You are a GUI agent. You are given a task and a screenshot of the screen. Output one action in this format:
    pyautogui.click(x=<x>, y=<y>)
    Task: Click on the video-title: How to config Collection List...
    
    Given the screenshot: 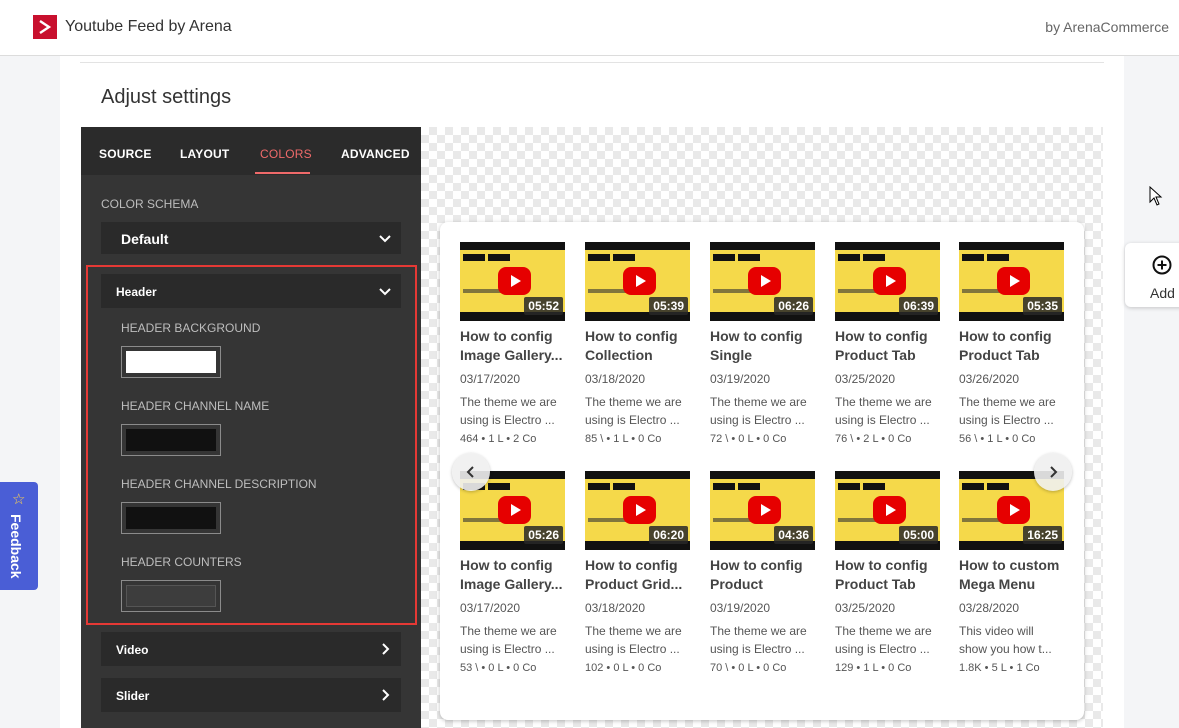 What is the action you would take?
    pyautogui.click(x=637, y=346)
    